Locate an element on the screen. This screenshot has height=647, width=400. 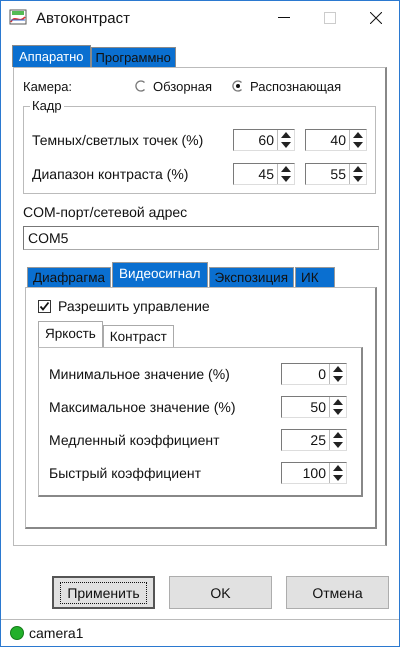
row-label: Медленный коэффициент is located at coordinates (134, 440).